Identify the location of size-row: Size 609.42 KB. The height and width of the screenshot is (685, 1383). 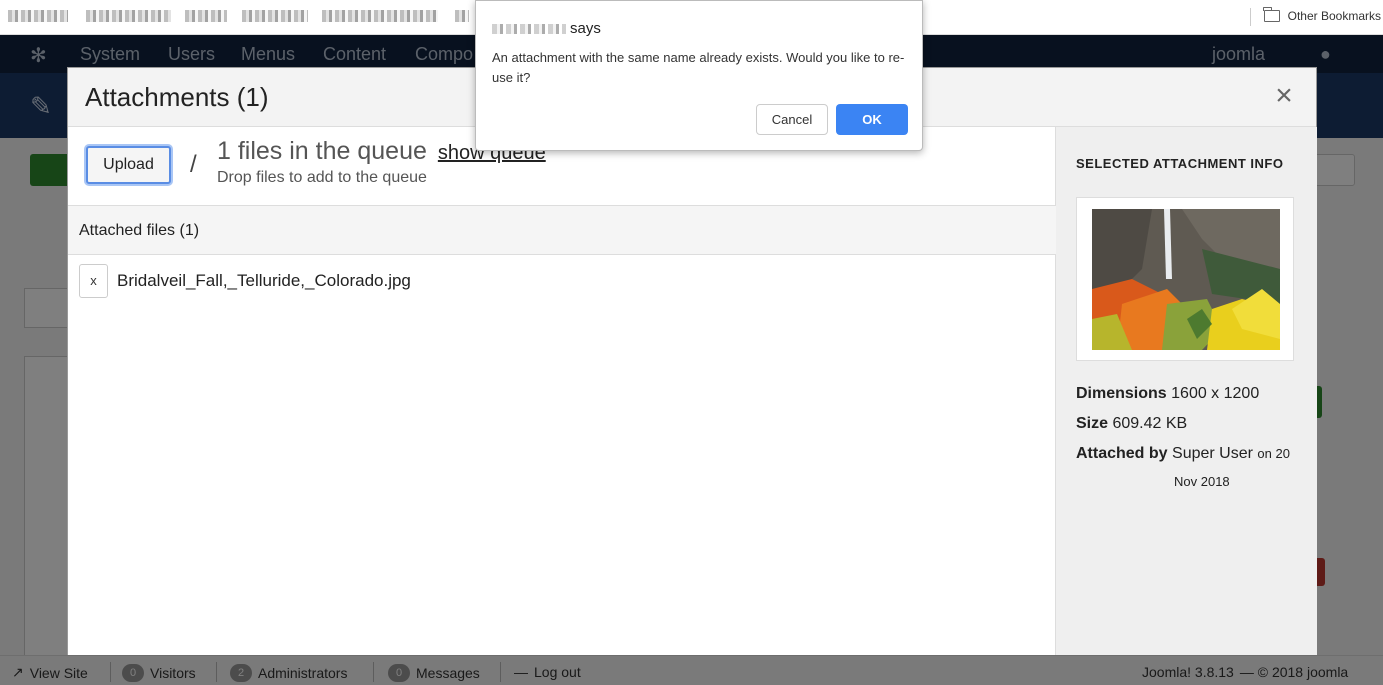
(1131, 424).